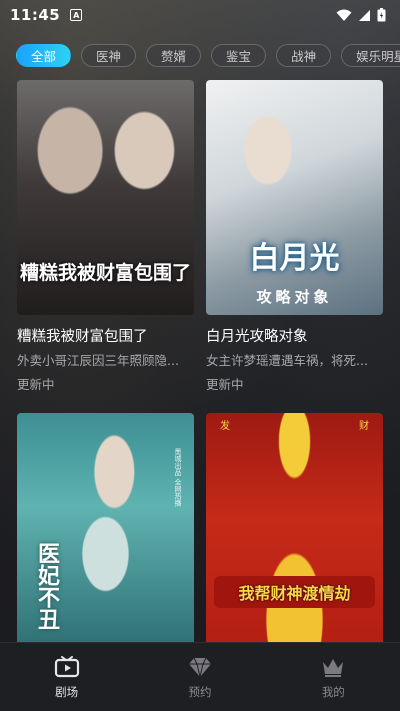  What do you see at coordinates (199, 667) in the screenshot?
I see `diamond-icon` at bounding box center [199, 667].